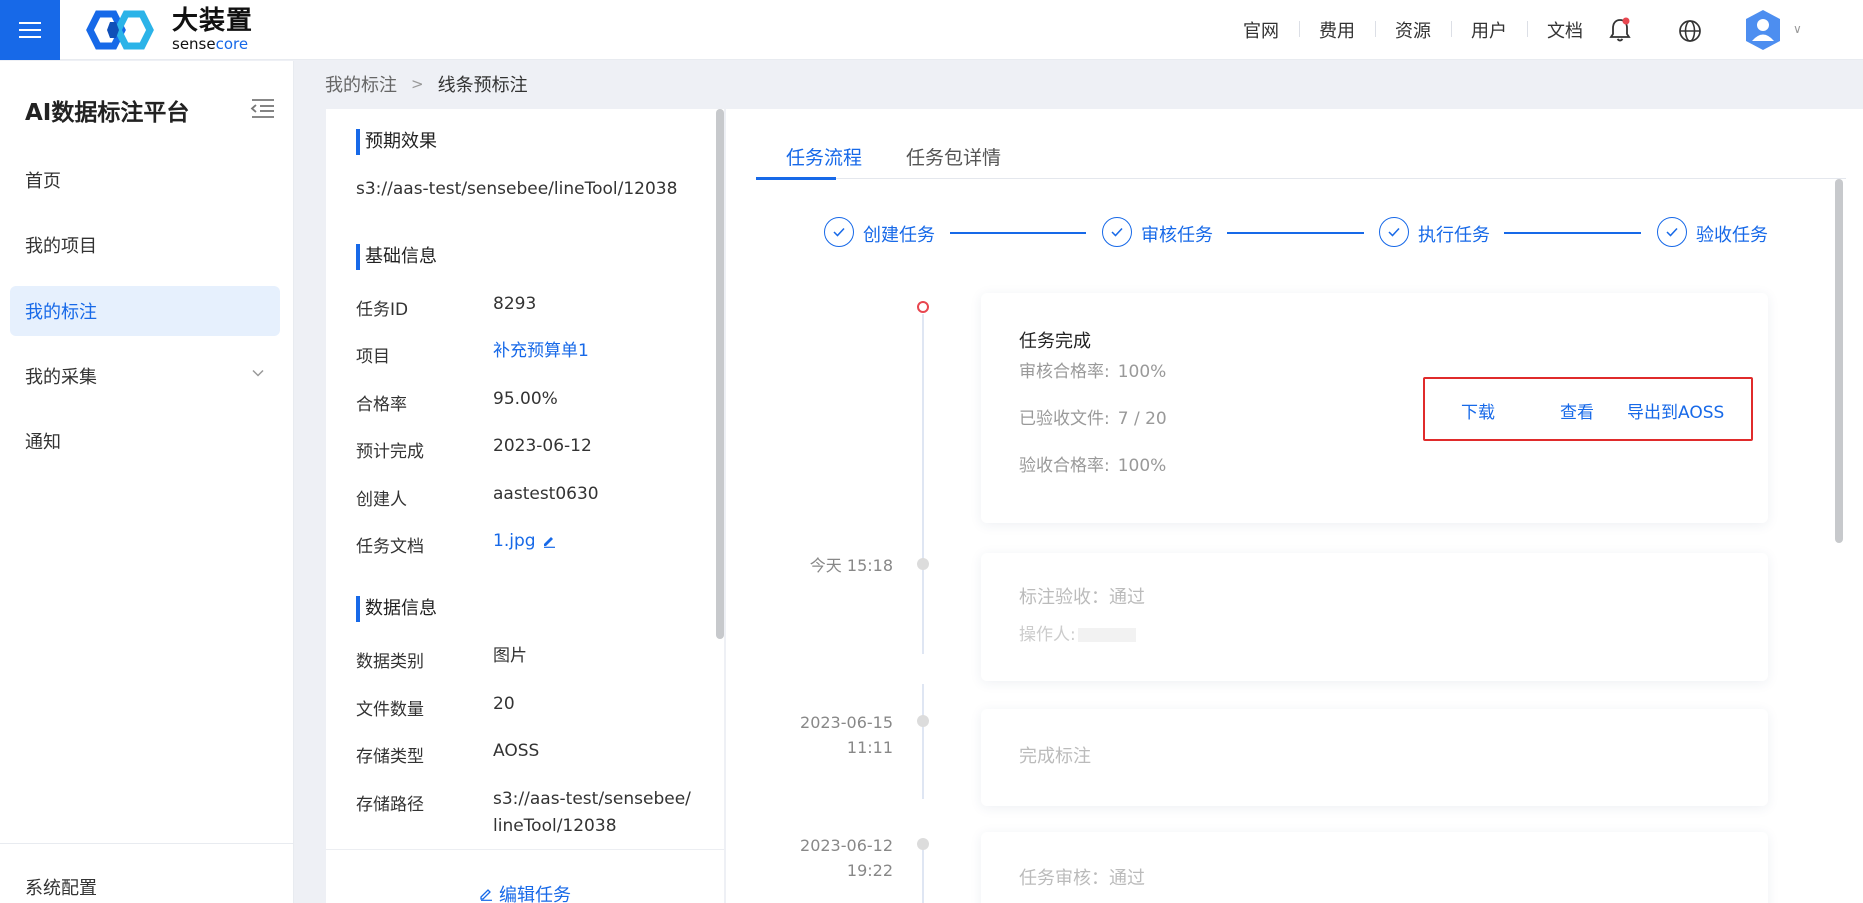  I want to click on info-key: 存储路径, so click(390, 805).